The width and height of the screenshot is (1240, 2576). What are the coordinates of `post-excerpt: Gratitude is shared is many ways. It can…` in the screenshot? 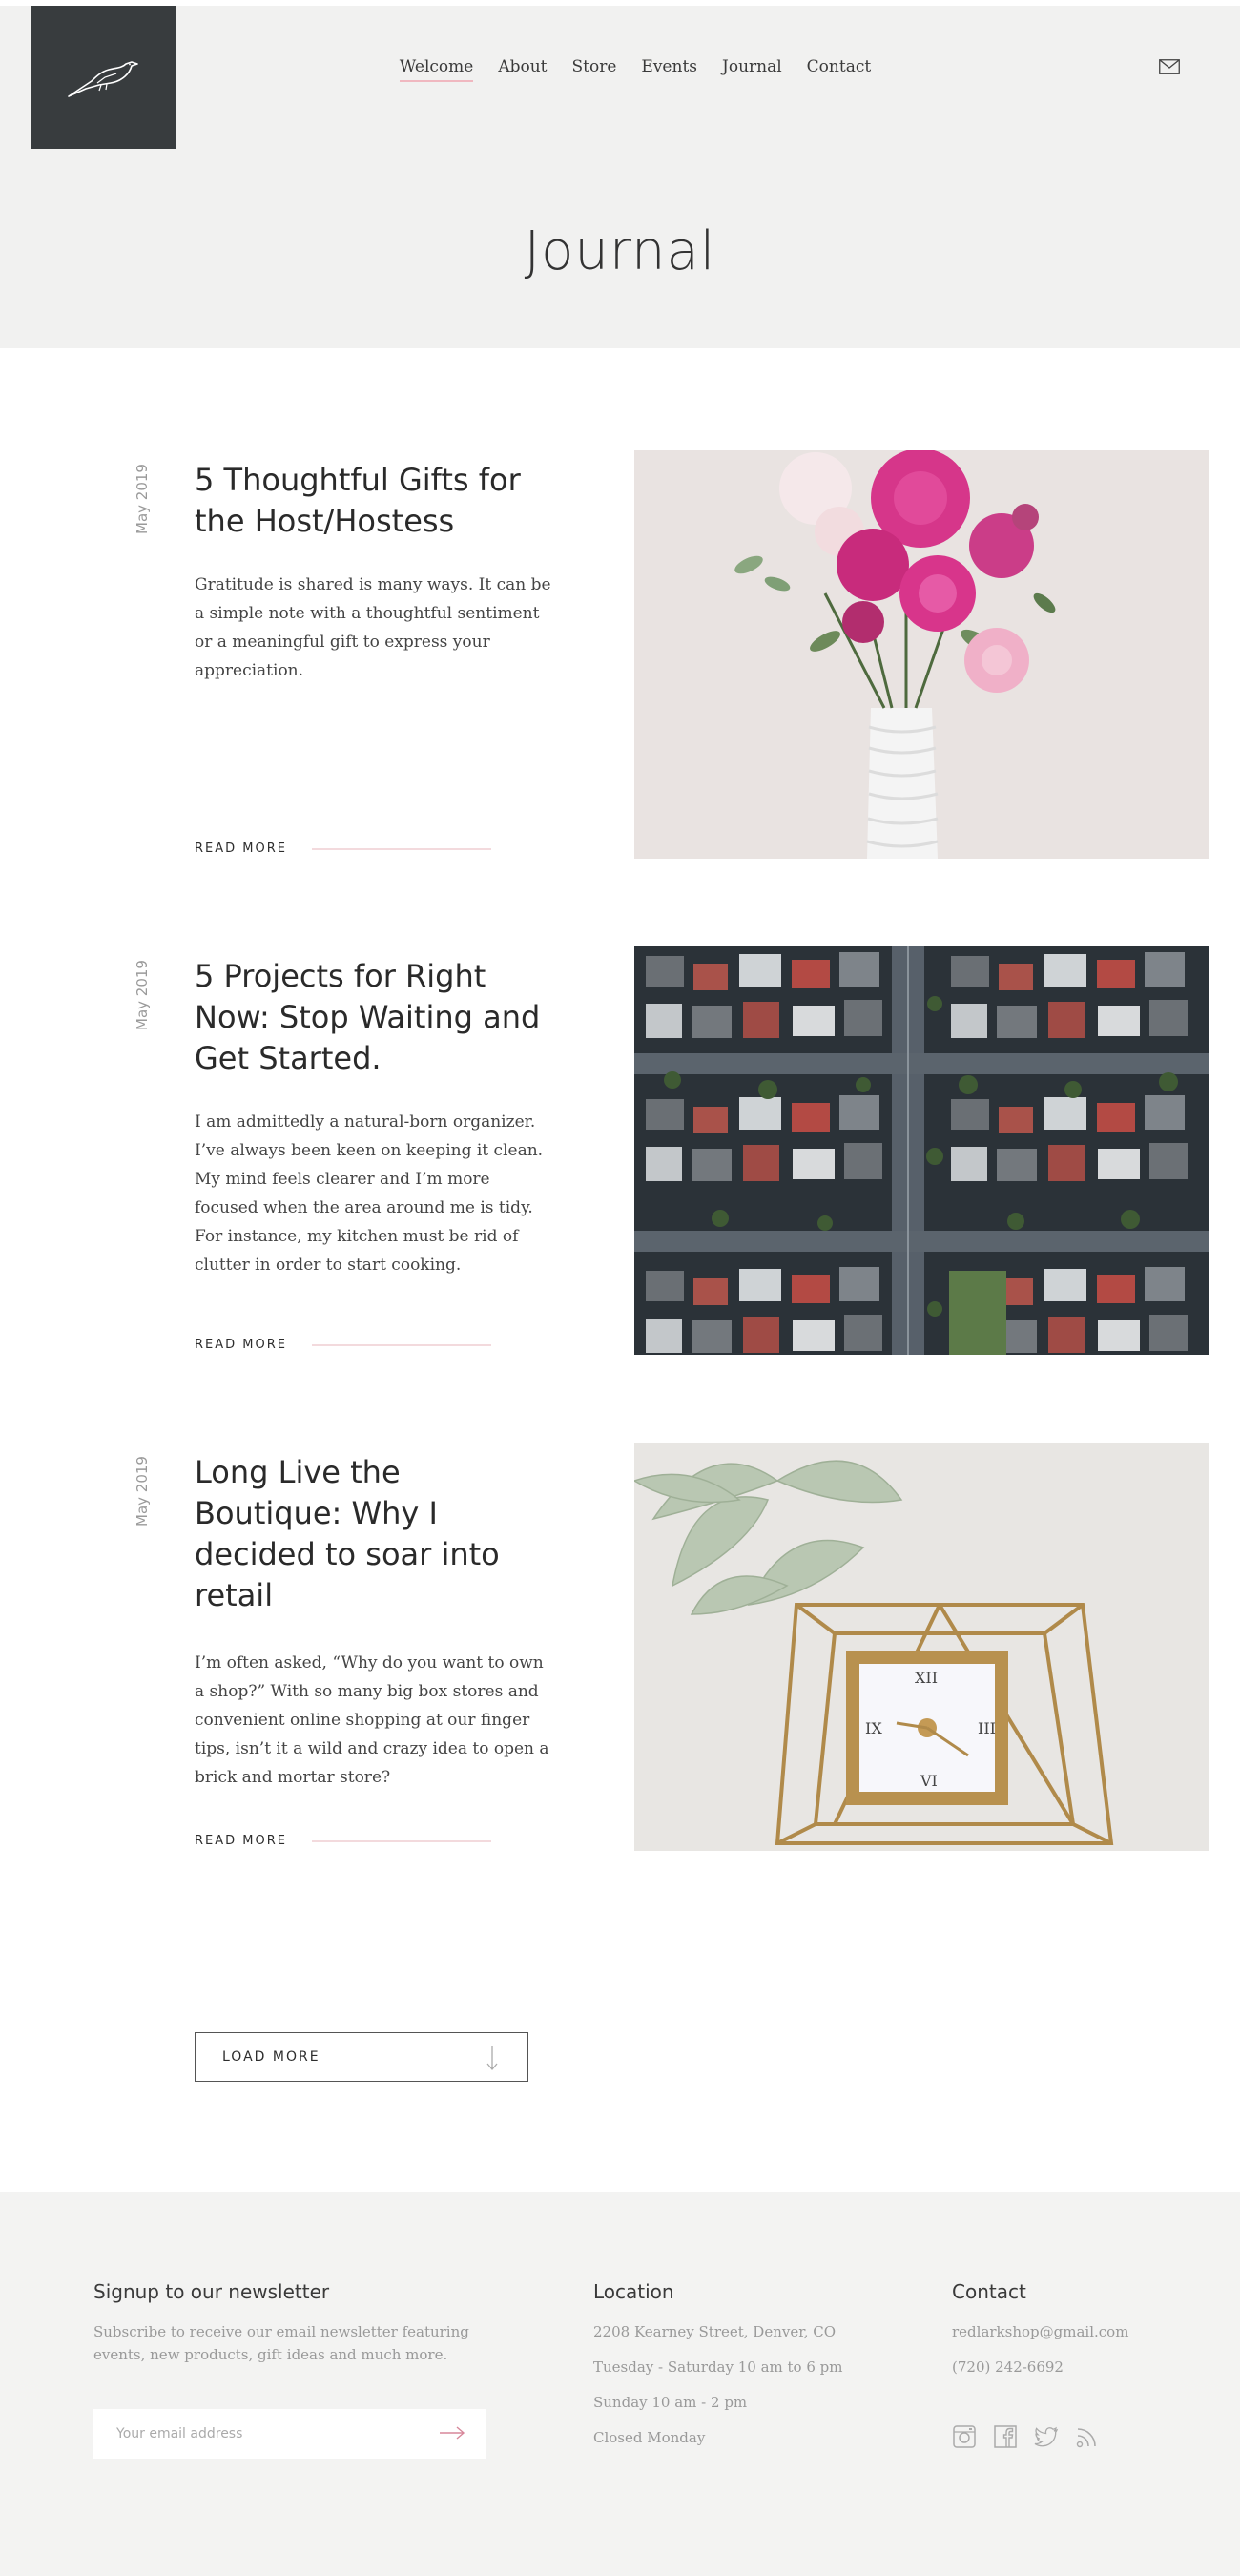 It's located at (373, 627).